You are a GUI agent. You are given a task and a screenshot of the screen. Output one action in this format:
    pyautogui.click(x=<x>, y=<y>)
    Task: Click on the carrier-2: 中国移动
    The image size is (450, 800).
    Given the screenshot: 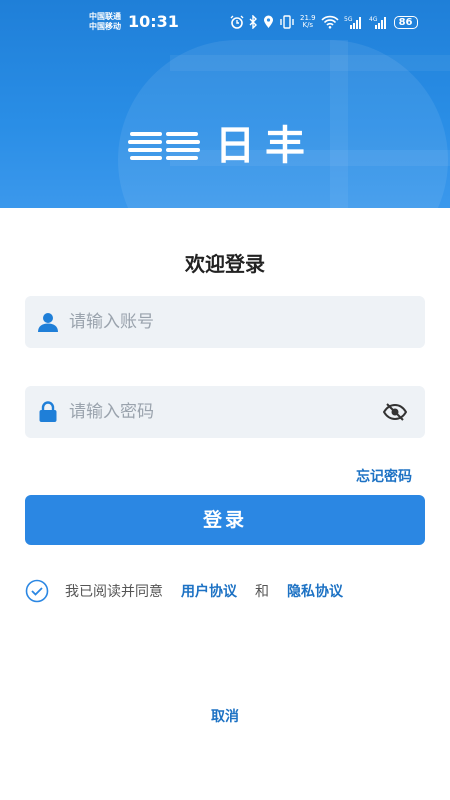 What is the action you would take?
    pyautogui.click(x=105, y=26)
    